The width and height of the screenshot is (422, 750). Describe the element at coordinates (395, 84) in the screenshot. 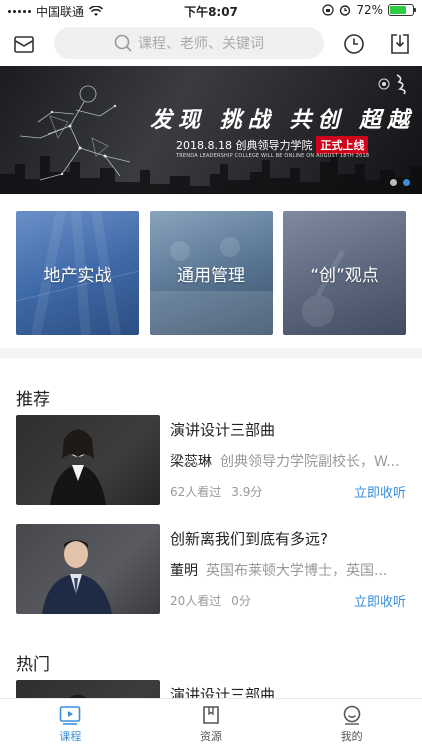

I see `banner-logo` at that location.